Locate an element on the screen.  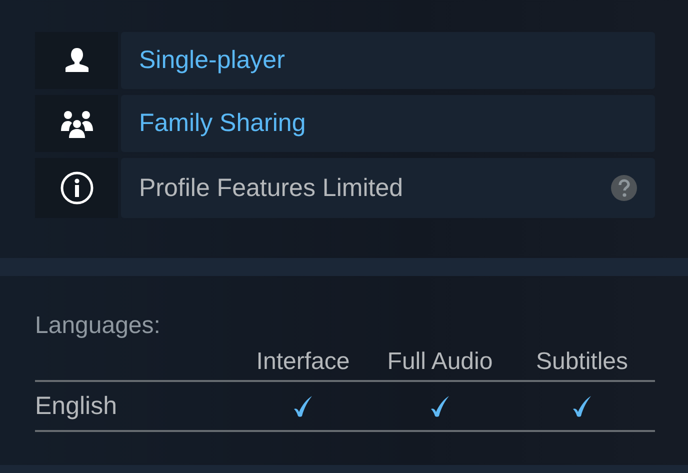
column-header: Full Audio is located at coordinates (440, 365).